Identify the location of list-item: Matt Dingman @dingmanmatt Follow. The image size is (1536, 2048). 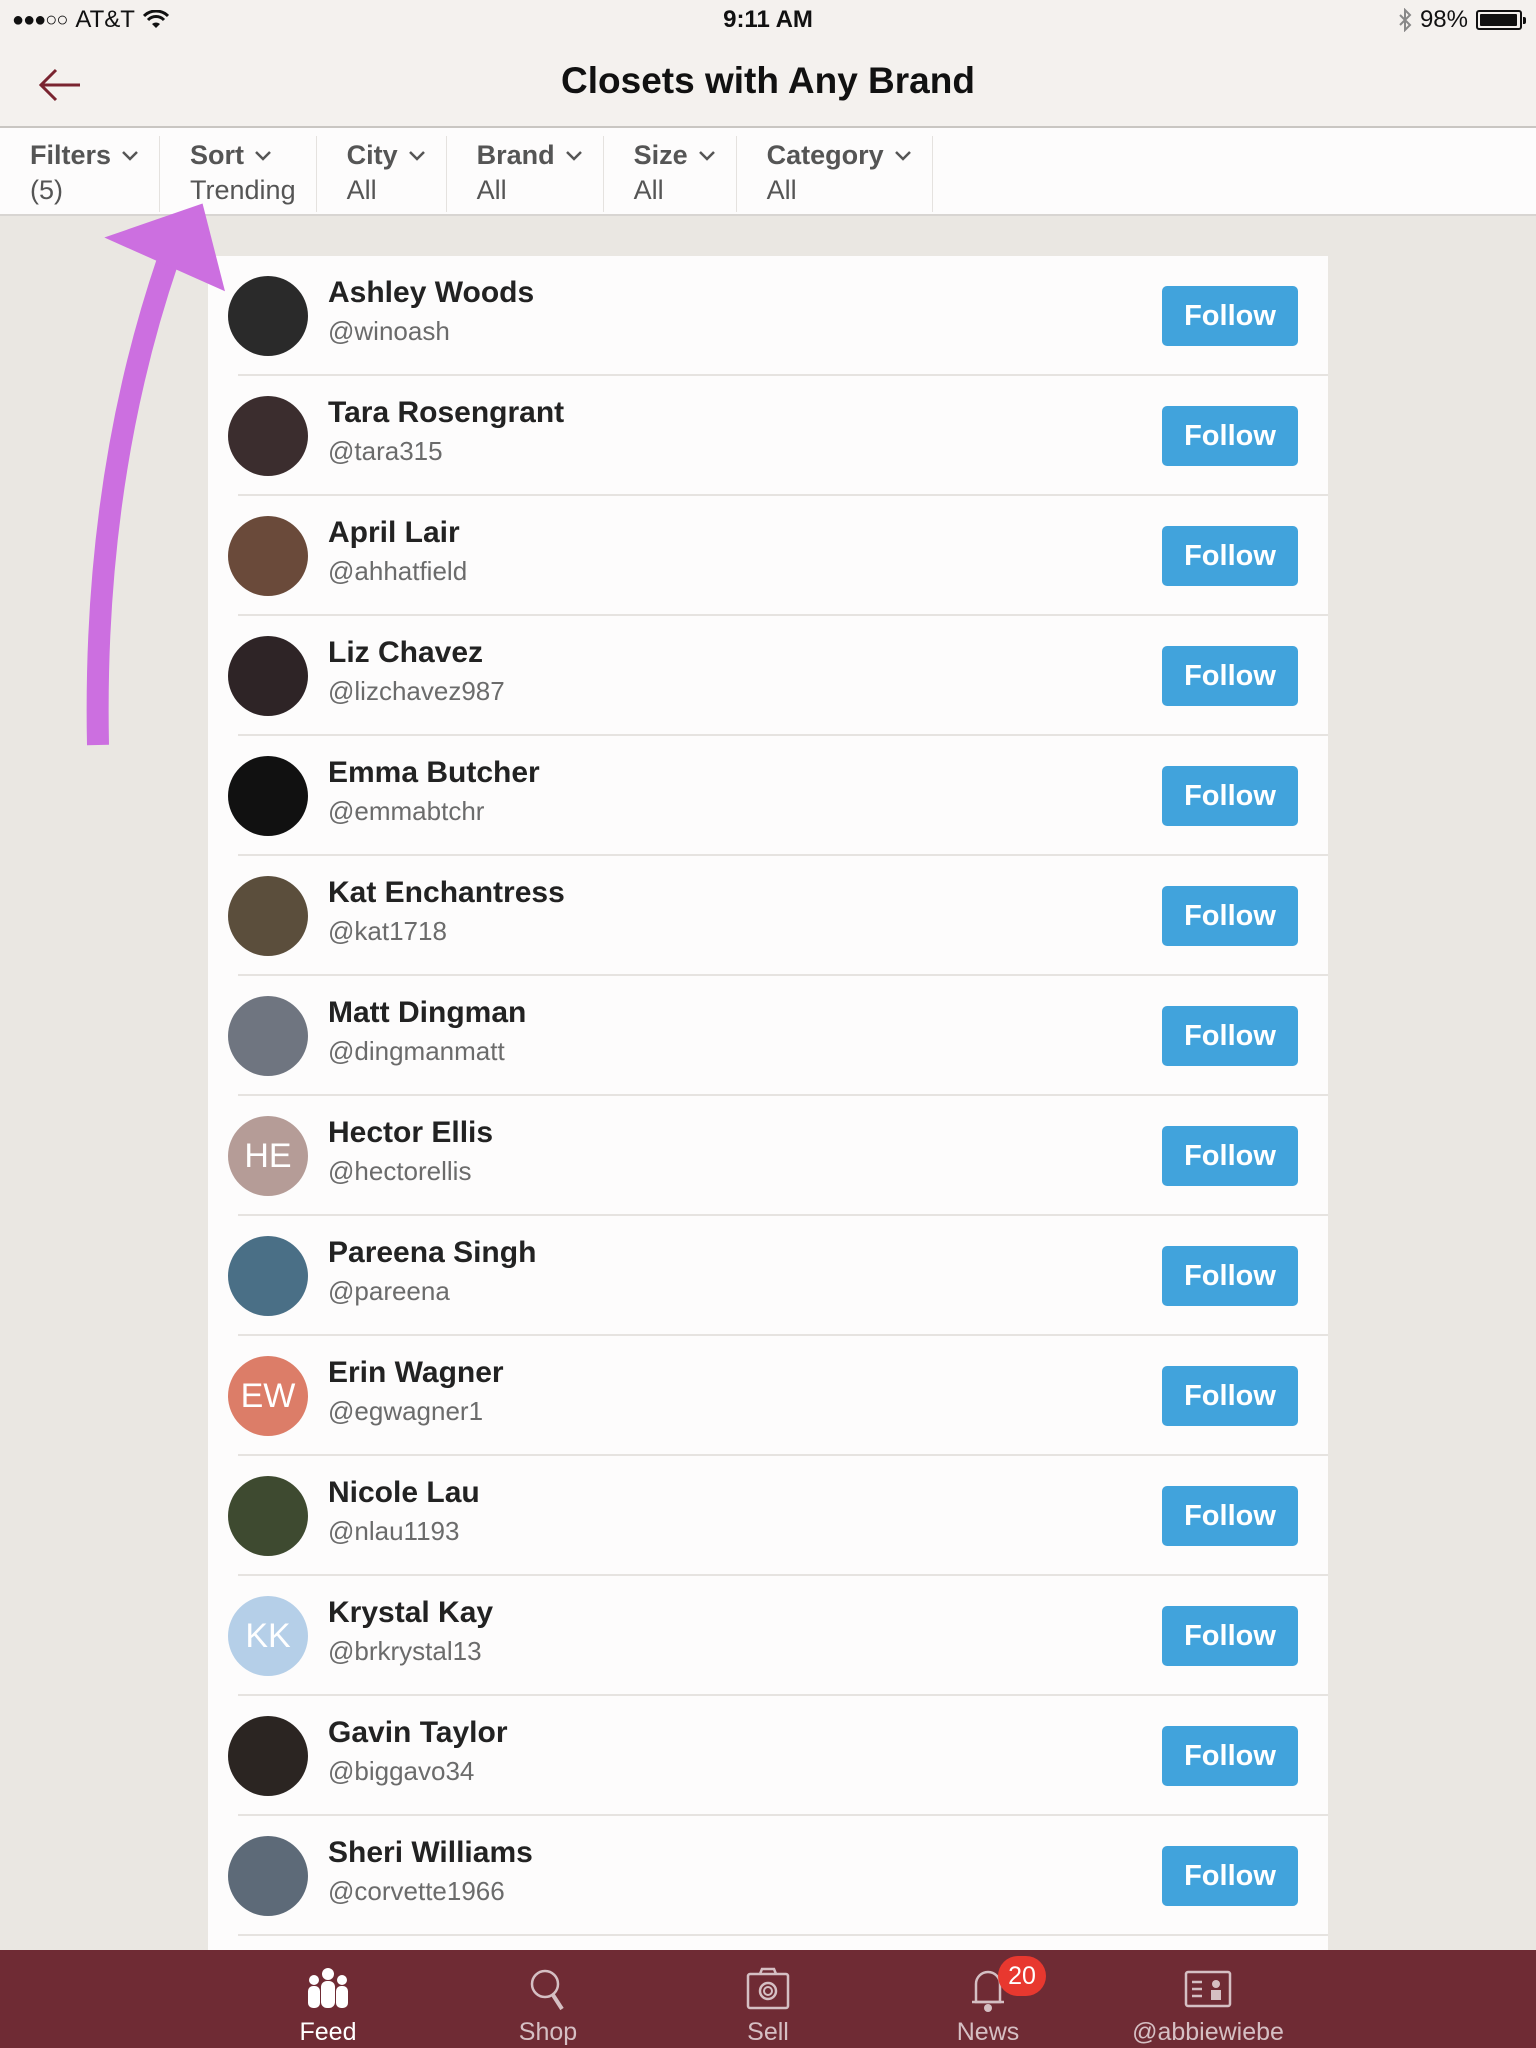
(768, 1036).